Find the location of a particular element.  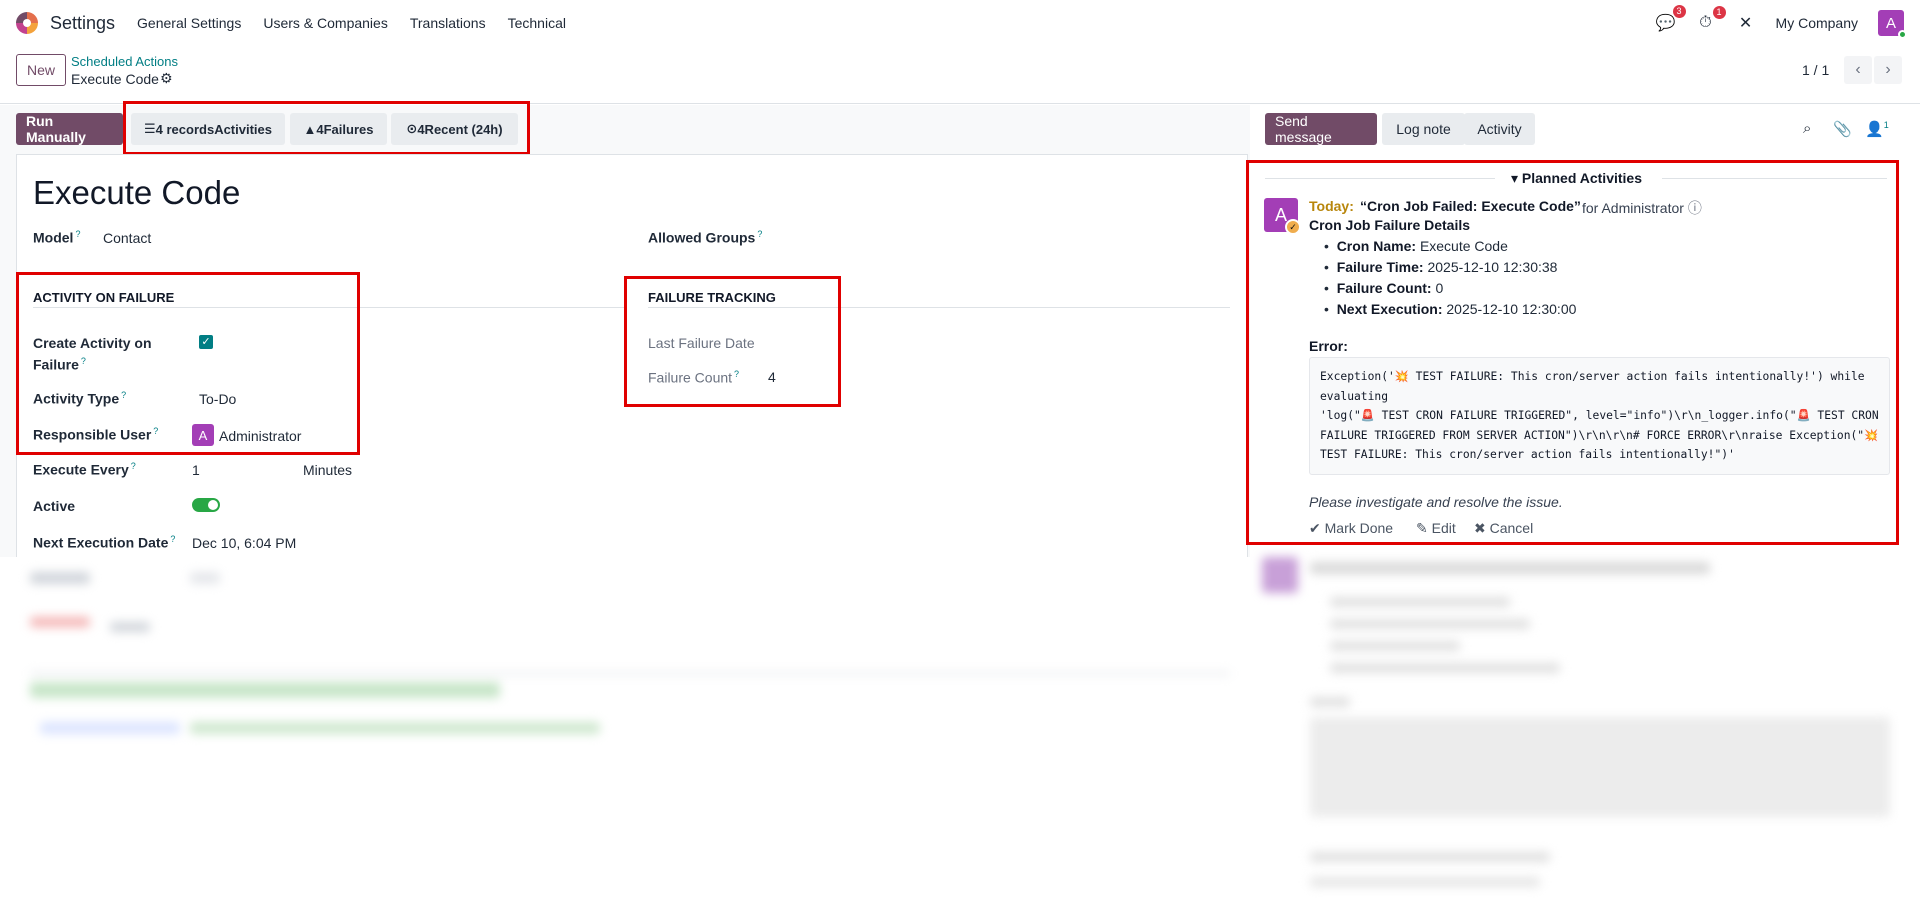

paperclip-icon: 📎 is located at coordinates (1842, 129).